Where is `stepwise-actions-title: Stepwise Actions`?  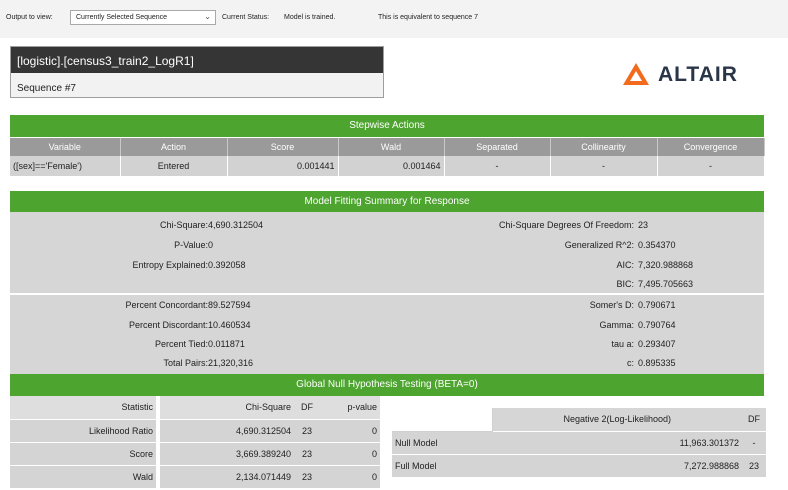 stepwise-actions-title: Stepwise Actions is located at coordinates (387, 126).